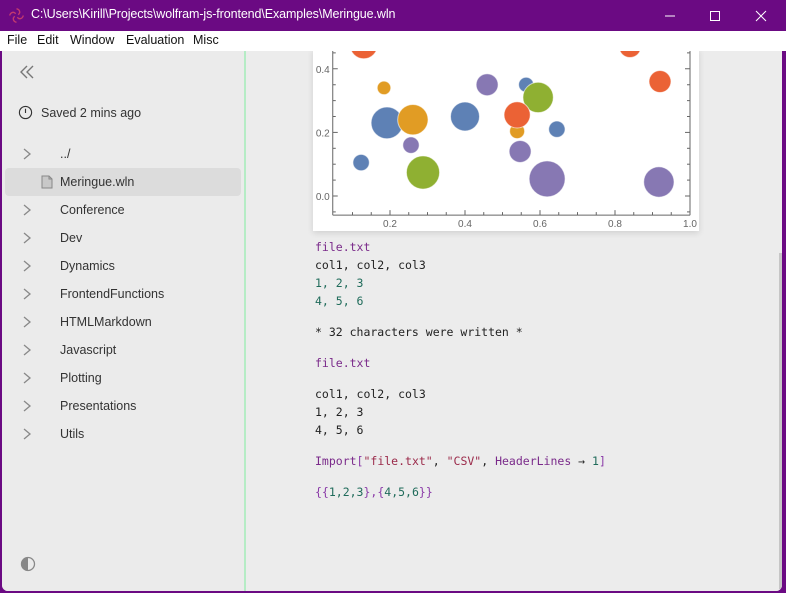 The image size is (786, 593). I want to click on code-values: 4,5,6, so click(401, 492).